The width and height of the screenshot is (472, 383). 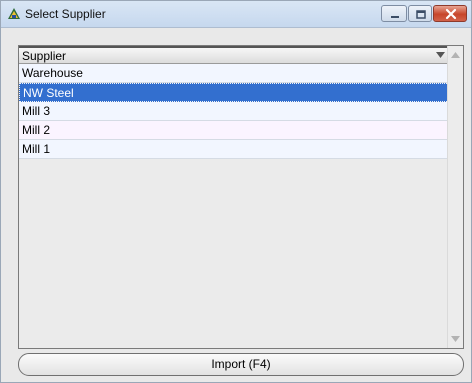 I want to click on close-icon, so click(x=451, y=14).